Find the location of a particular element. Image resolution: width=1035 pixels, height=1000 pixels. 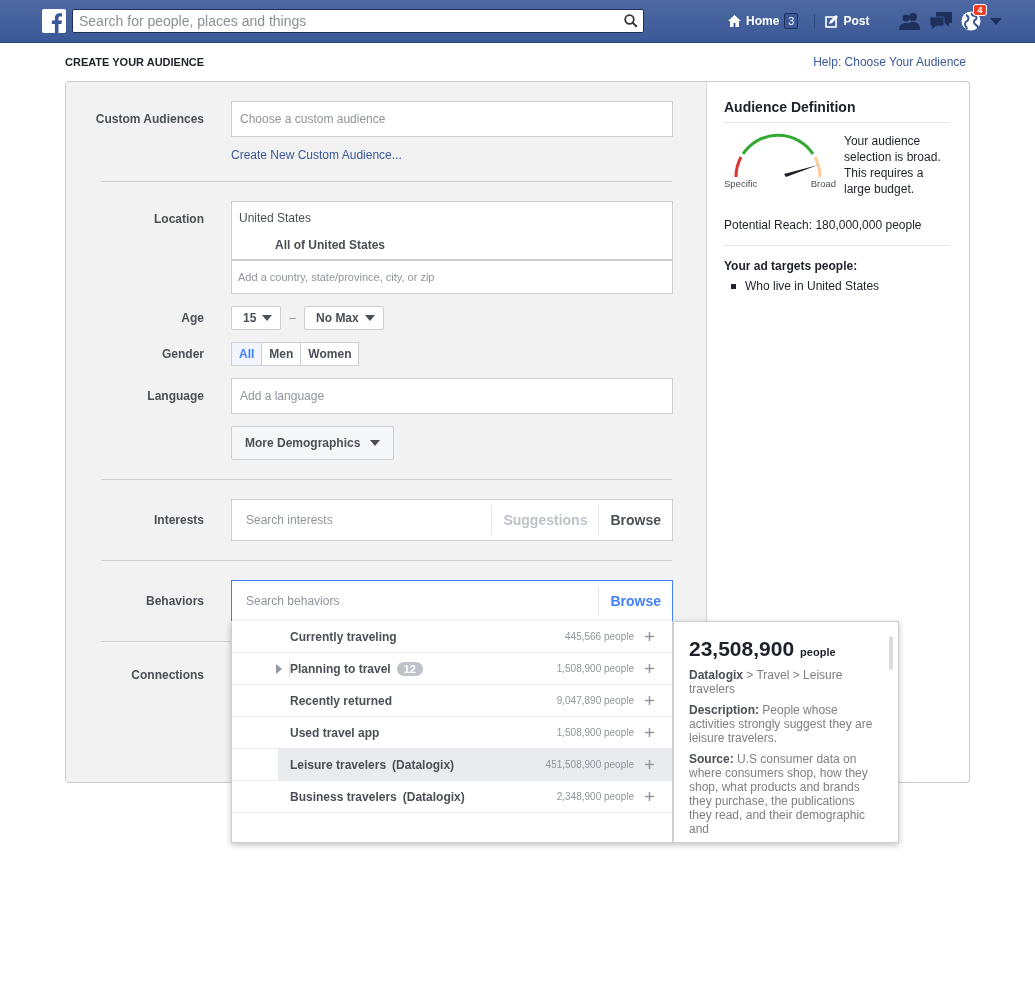

globe-icon is located at coordinates (971, 21).